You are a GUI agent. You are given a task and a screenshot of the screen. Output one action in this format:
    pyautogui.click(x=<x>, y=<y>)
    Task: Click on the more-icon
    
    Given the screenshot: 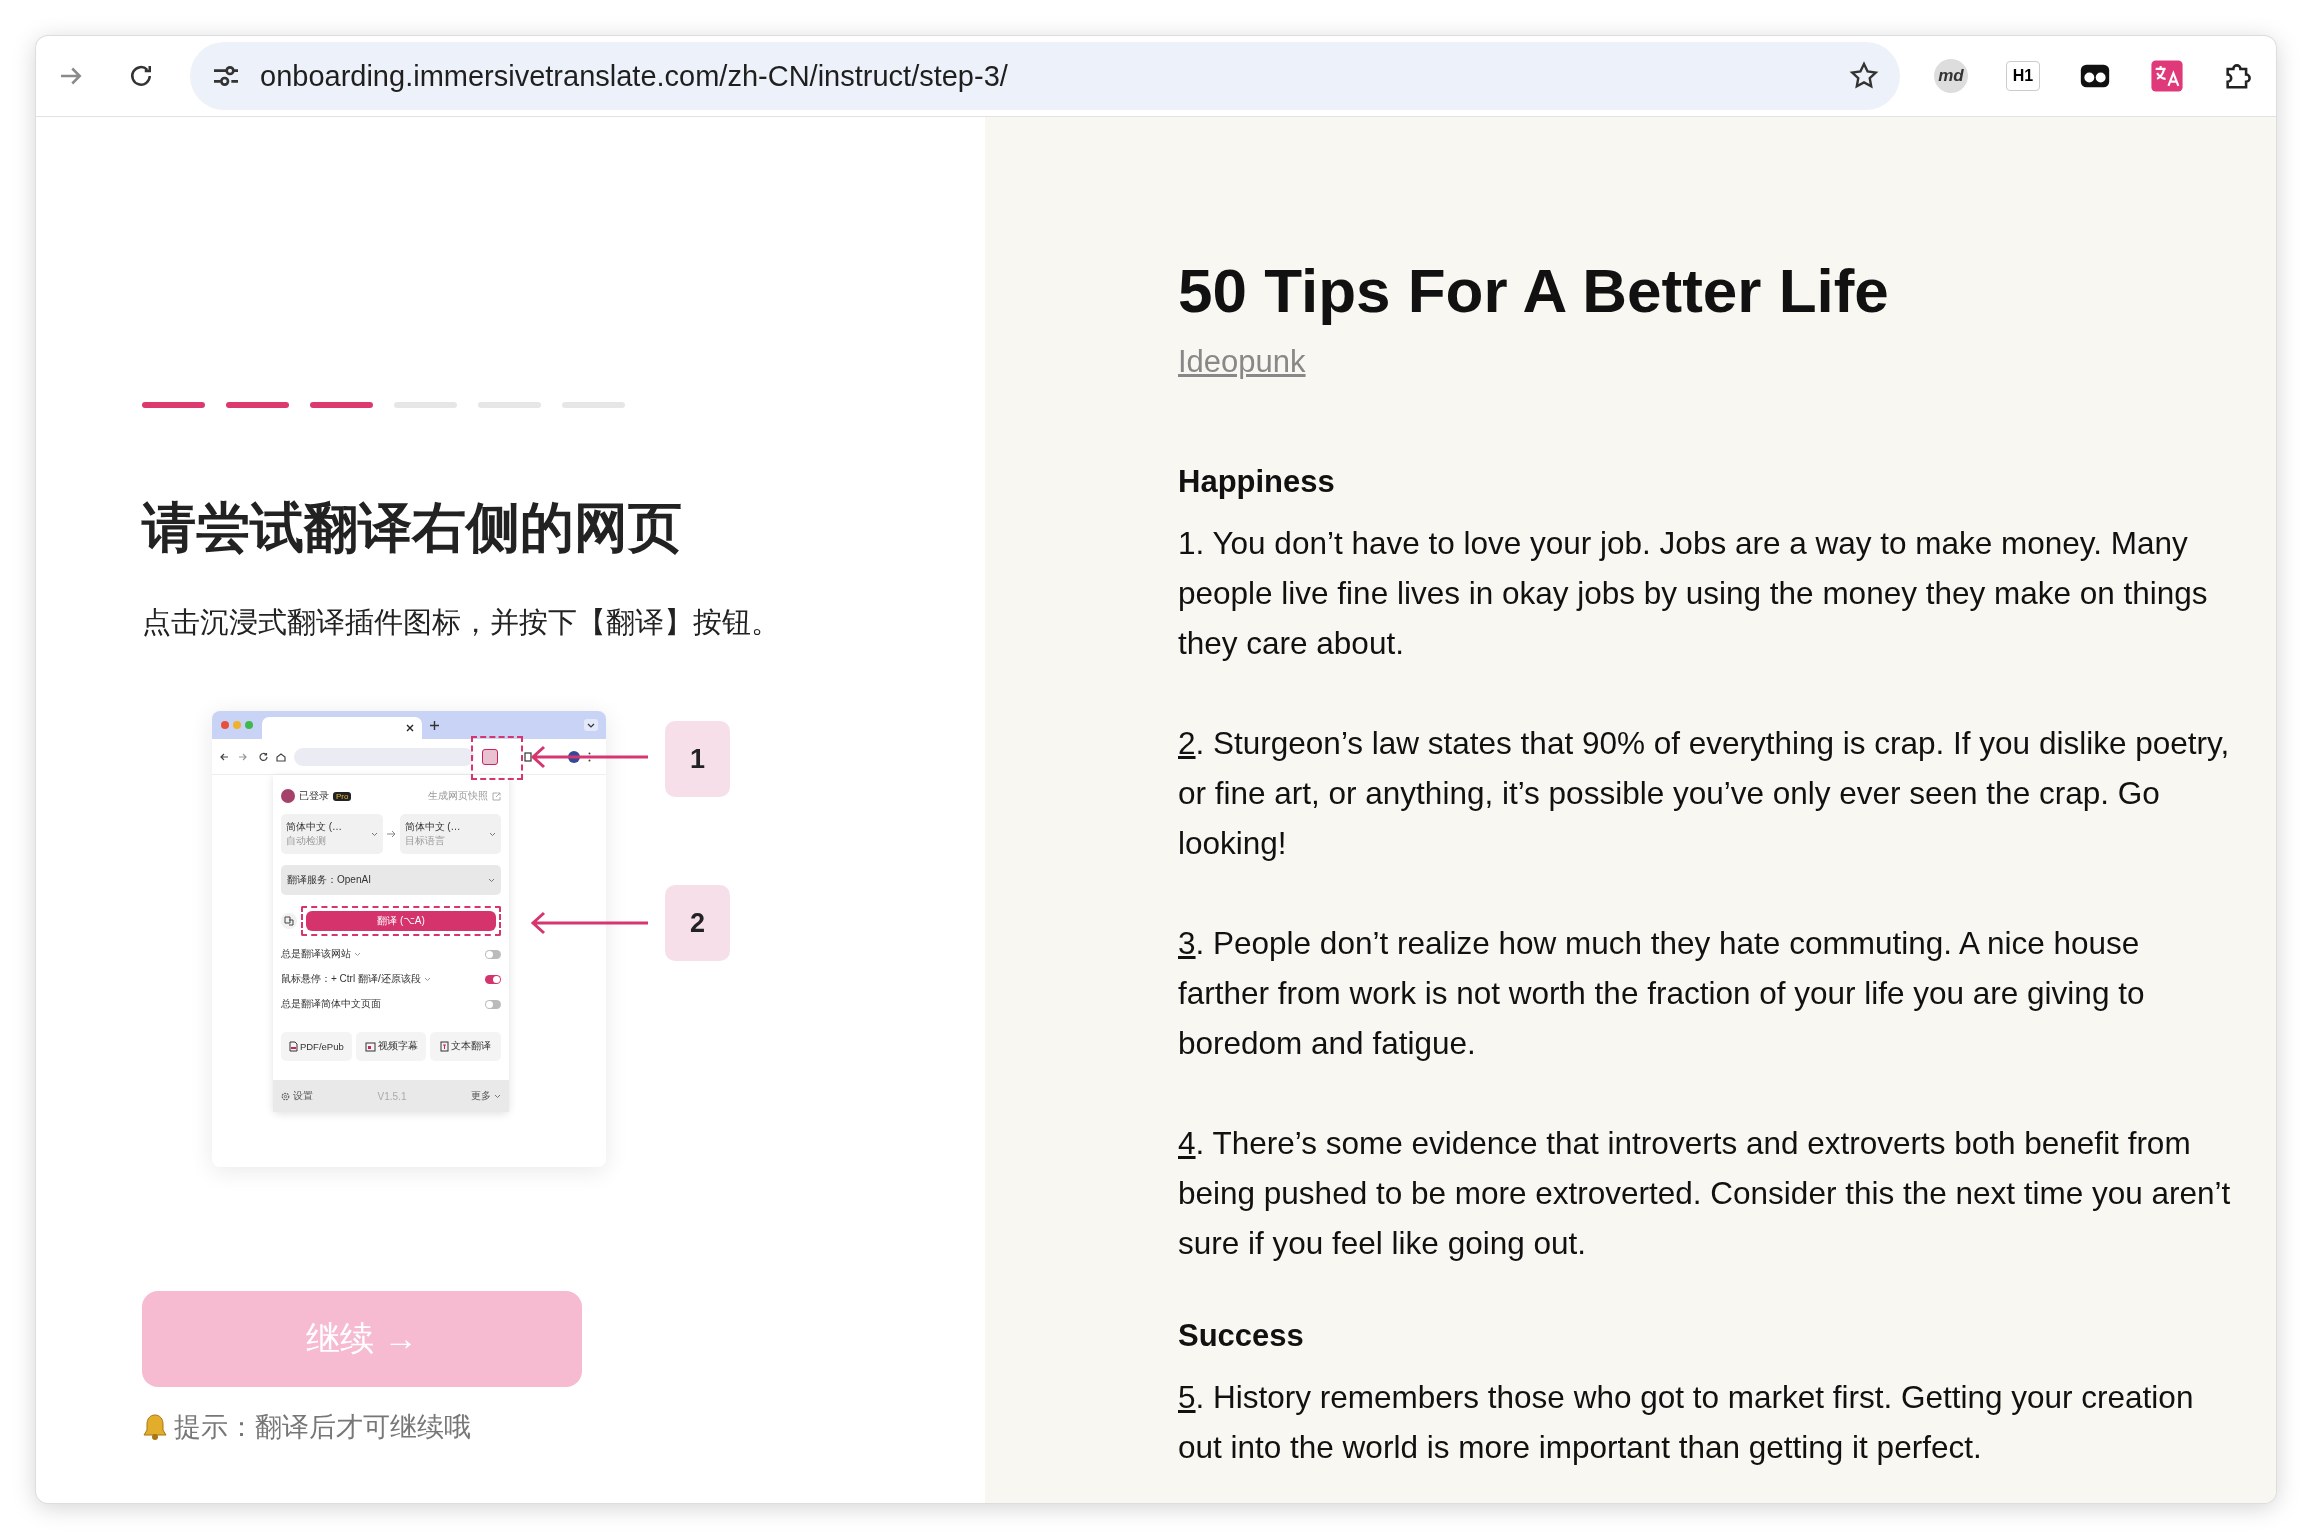 What is the action you would take?
    pyautogui.click(x=589, y=756)
    